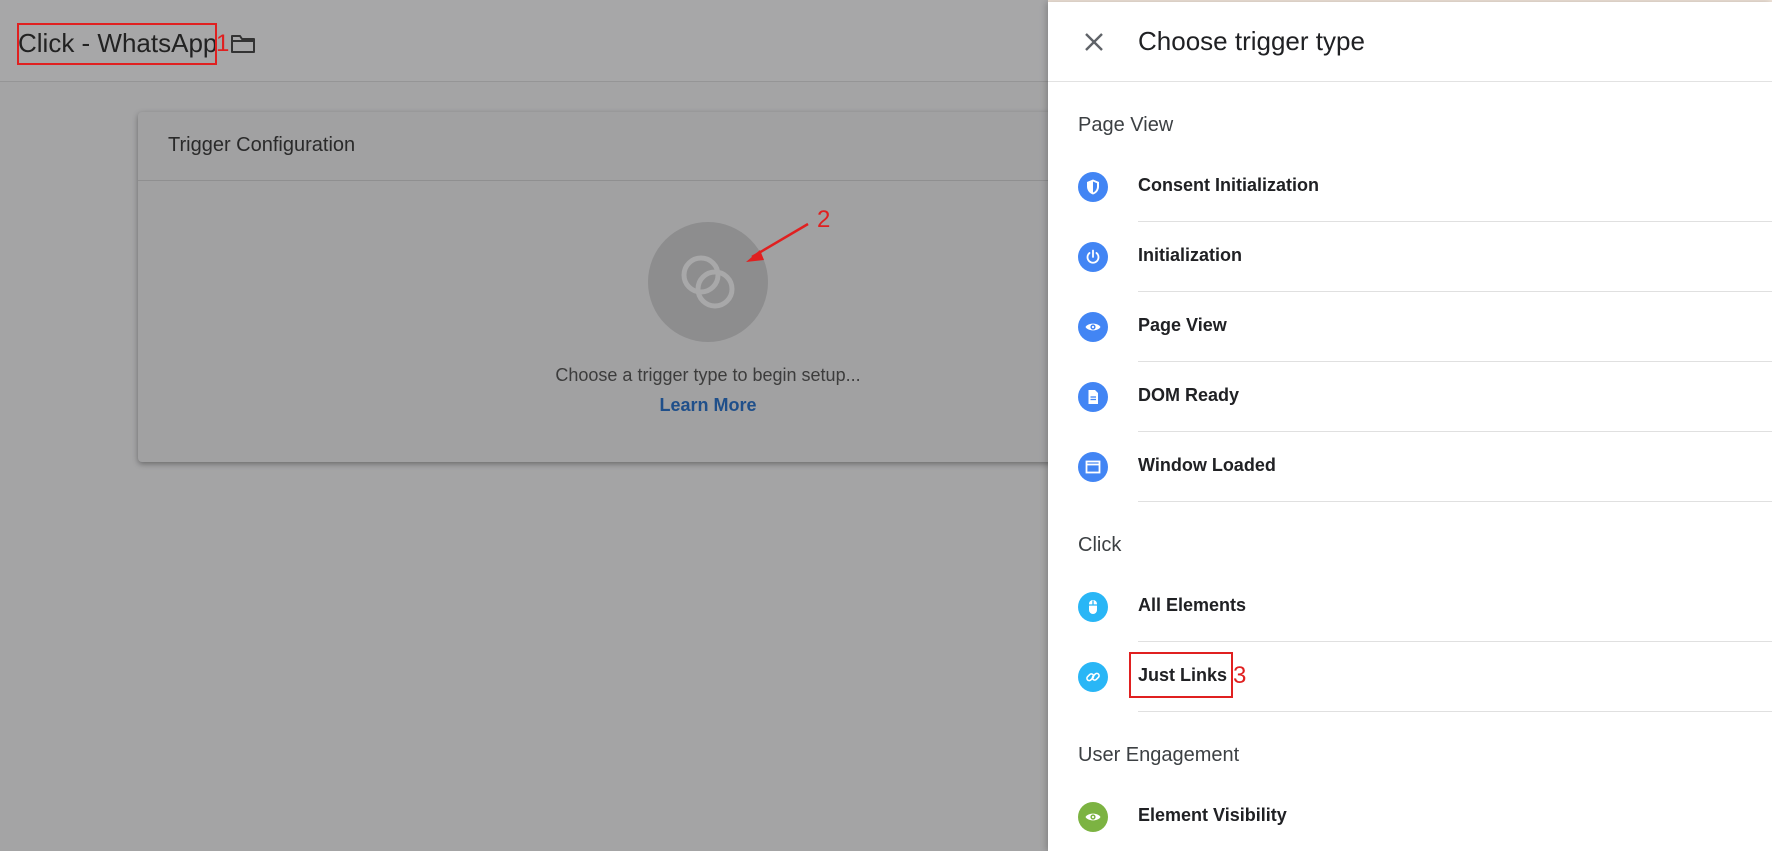 The width and height of the screenshot is (1772, 851). What do you see at coordinates (1410, 677) in the screenshot?
I see `trigger-item-just-links: Just Links` at bounding box center [1410, 677].